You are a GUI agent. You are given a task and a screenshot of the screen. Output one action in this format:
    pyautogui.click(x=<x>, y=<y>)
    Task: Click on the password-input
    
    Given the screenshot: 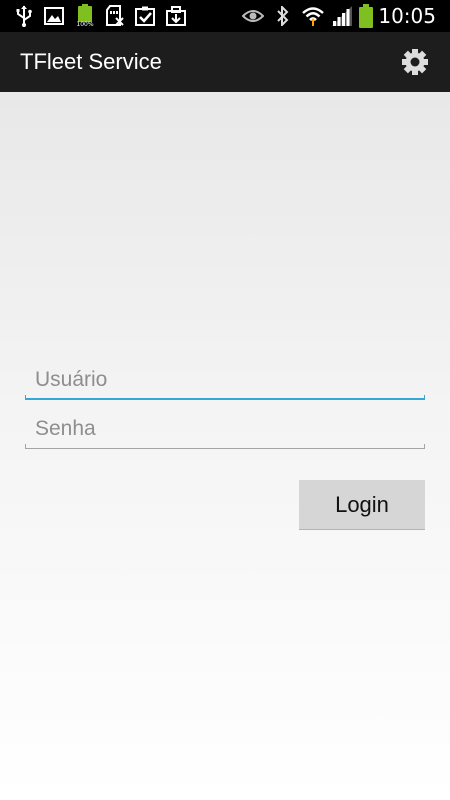 What is the action you would take?
    pyautogui.click(x=225, y=429)
    